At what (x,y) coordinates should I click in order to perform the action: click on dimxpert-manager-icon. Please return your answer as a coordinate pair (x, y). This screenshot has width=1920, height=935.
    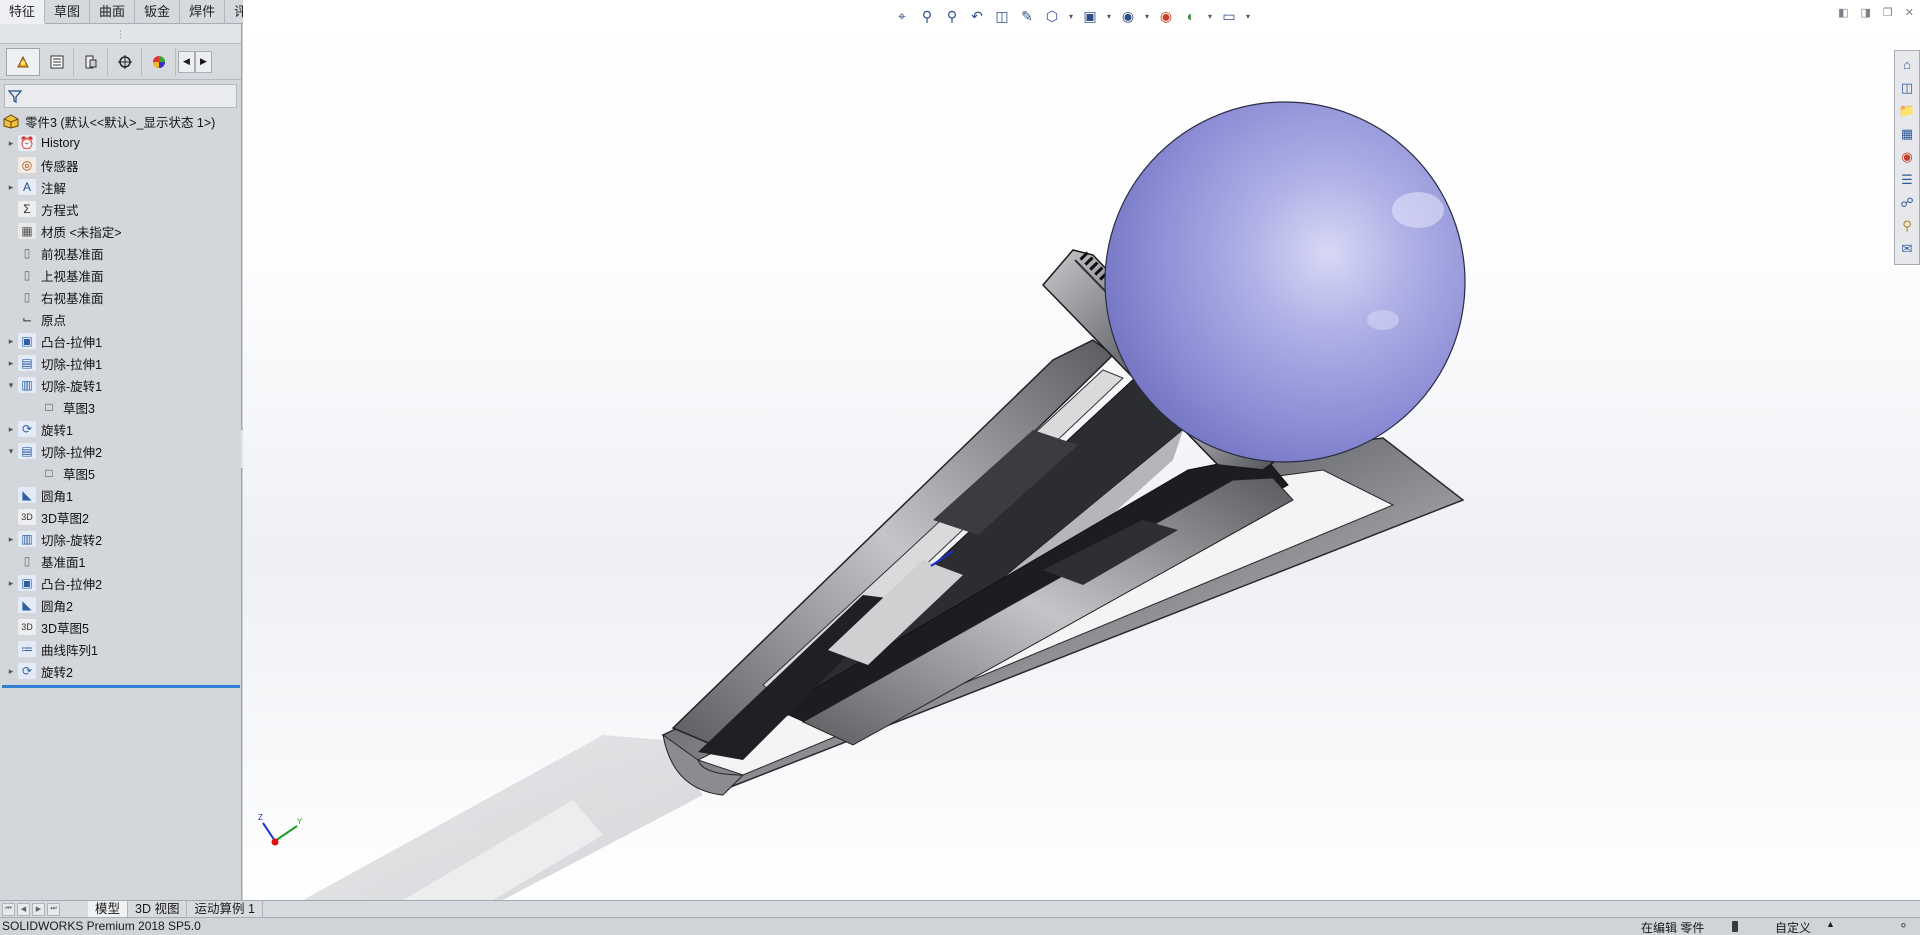
    Looking at the image, I should click on (125, 61).